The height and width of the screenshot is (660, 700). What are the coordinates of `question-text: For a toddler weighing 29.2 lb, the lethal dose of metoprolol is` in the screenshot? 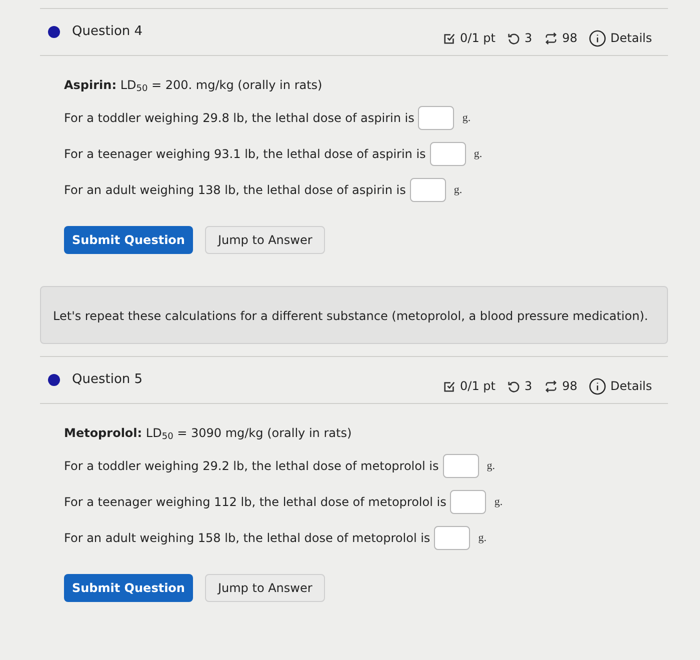 It's located at (251, 466).